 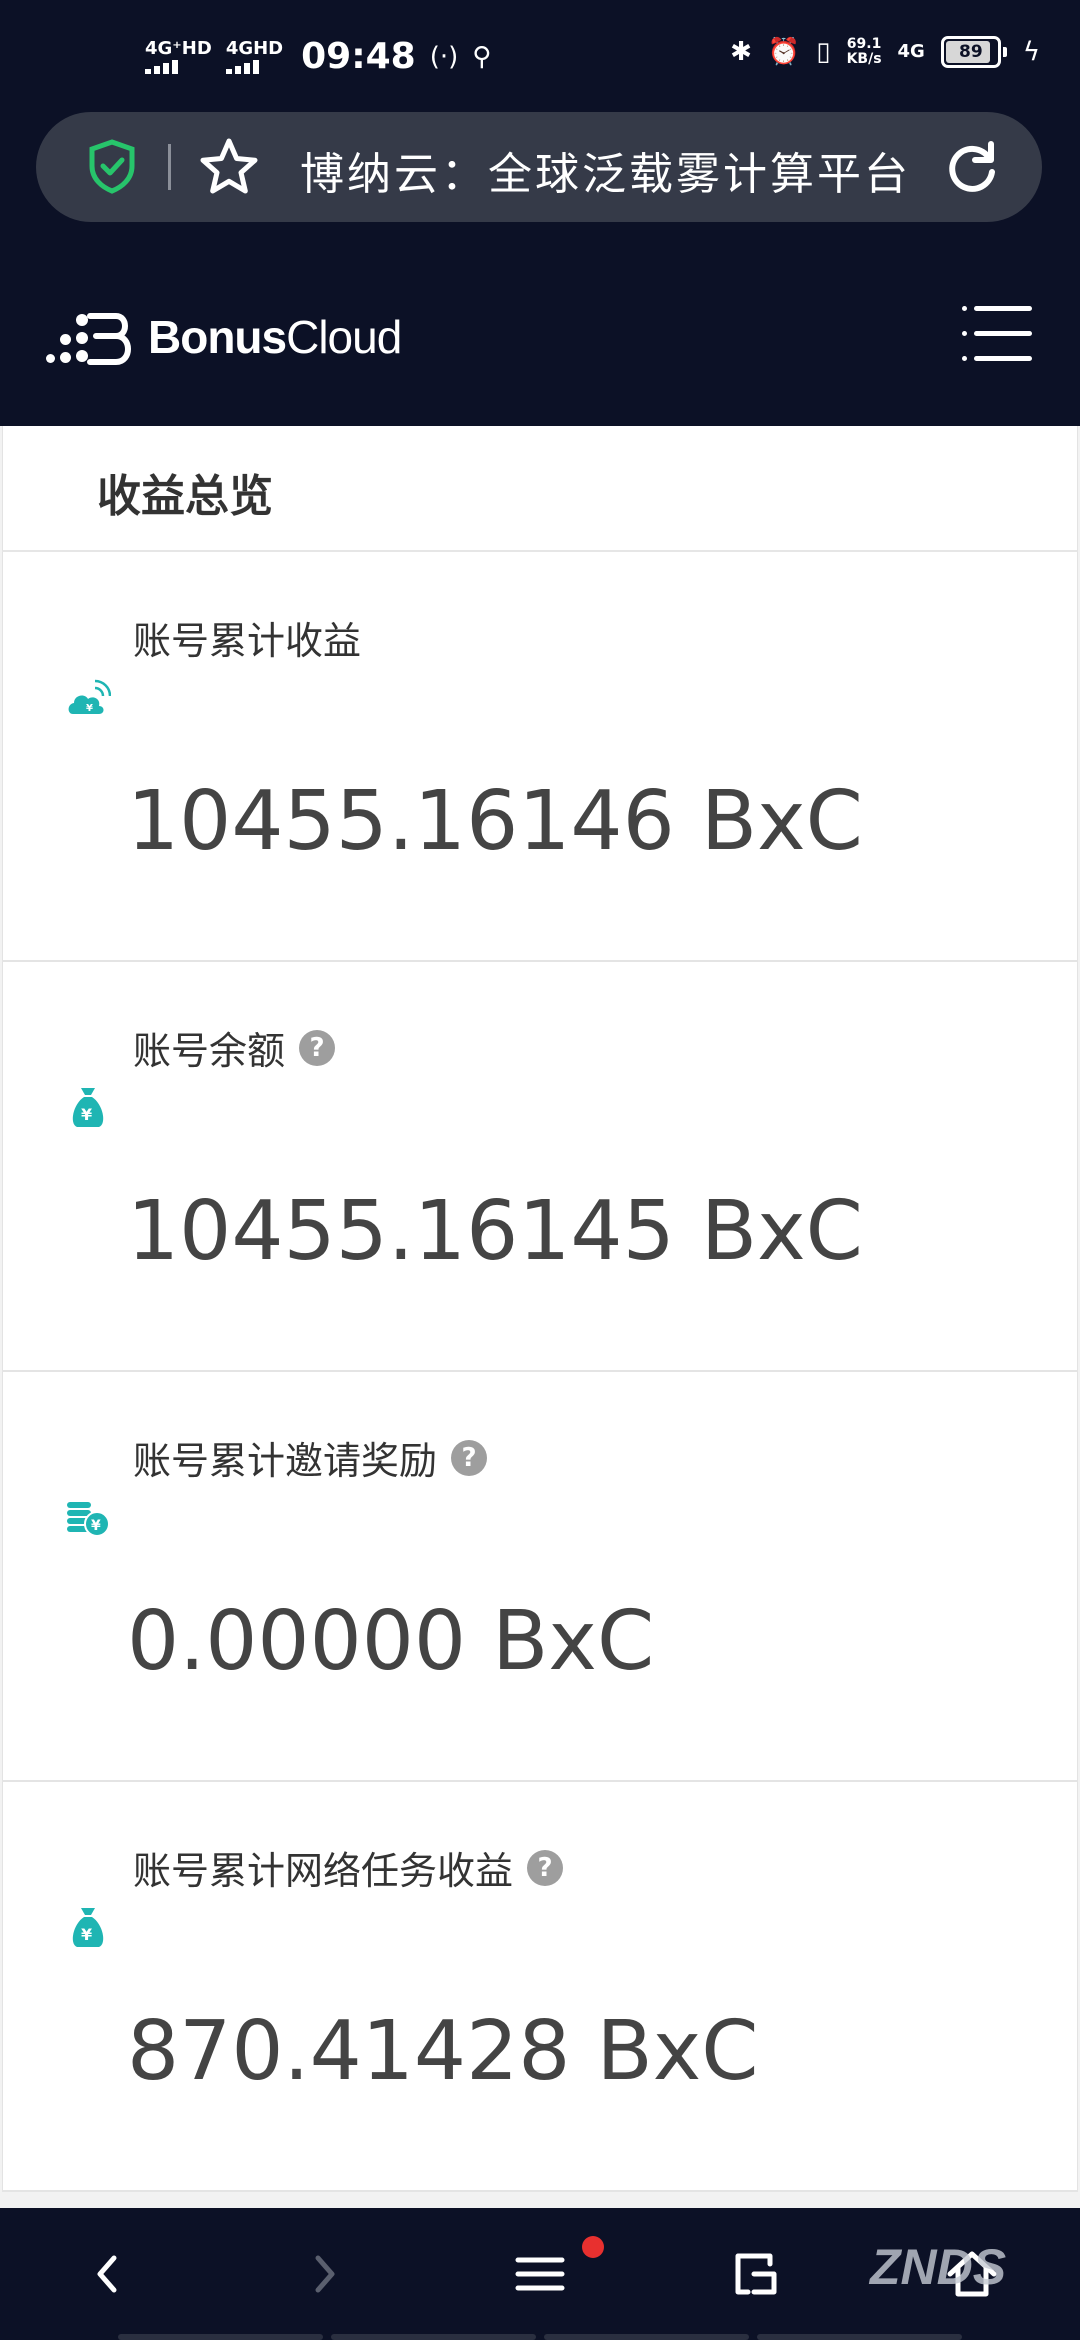 What do you see at coordinates (784, 52) in the screenshot?
I see `alarm-icon: ⏰` at bounding box center [784, 52].